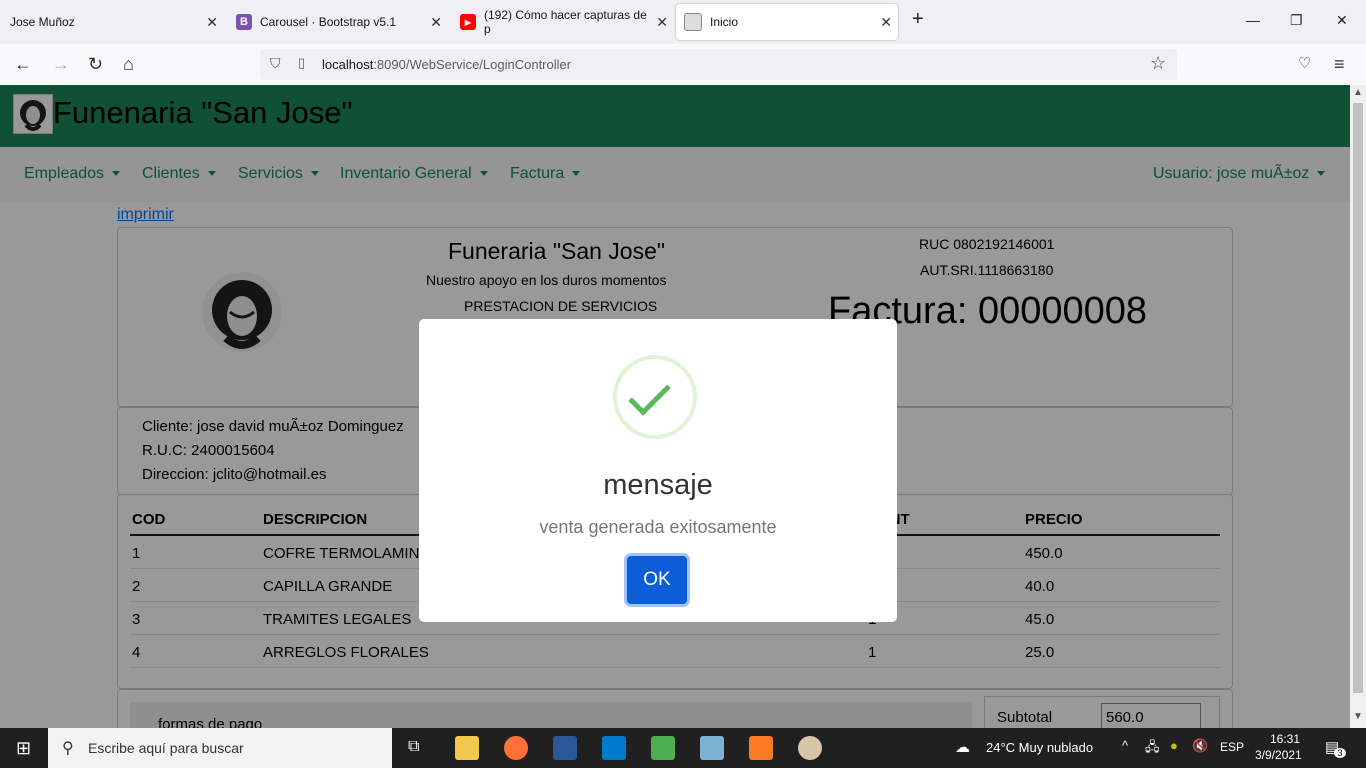 The width and height of the screenshot is (1366, 768). What do you see at coordinates (1152, 749) in the screenshot?
I see `network-icon: 🖧` at bounding box center [1152, 749].